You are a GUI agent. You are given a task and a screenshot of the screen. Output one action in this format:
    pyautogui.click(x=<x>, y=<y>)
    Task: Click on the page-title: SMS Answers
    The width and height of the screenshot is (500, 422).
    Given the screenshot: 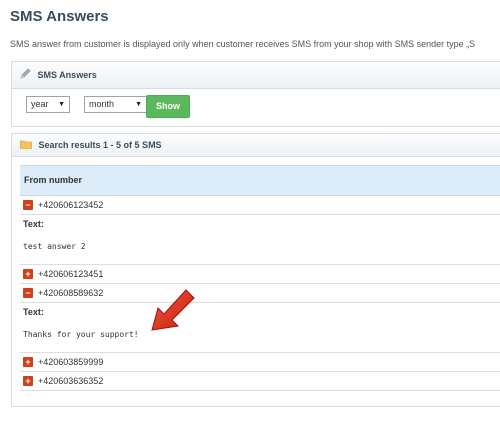 What is the action you would take?
    pyautogui.click(x=59, y=16)
    